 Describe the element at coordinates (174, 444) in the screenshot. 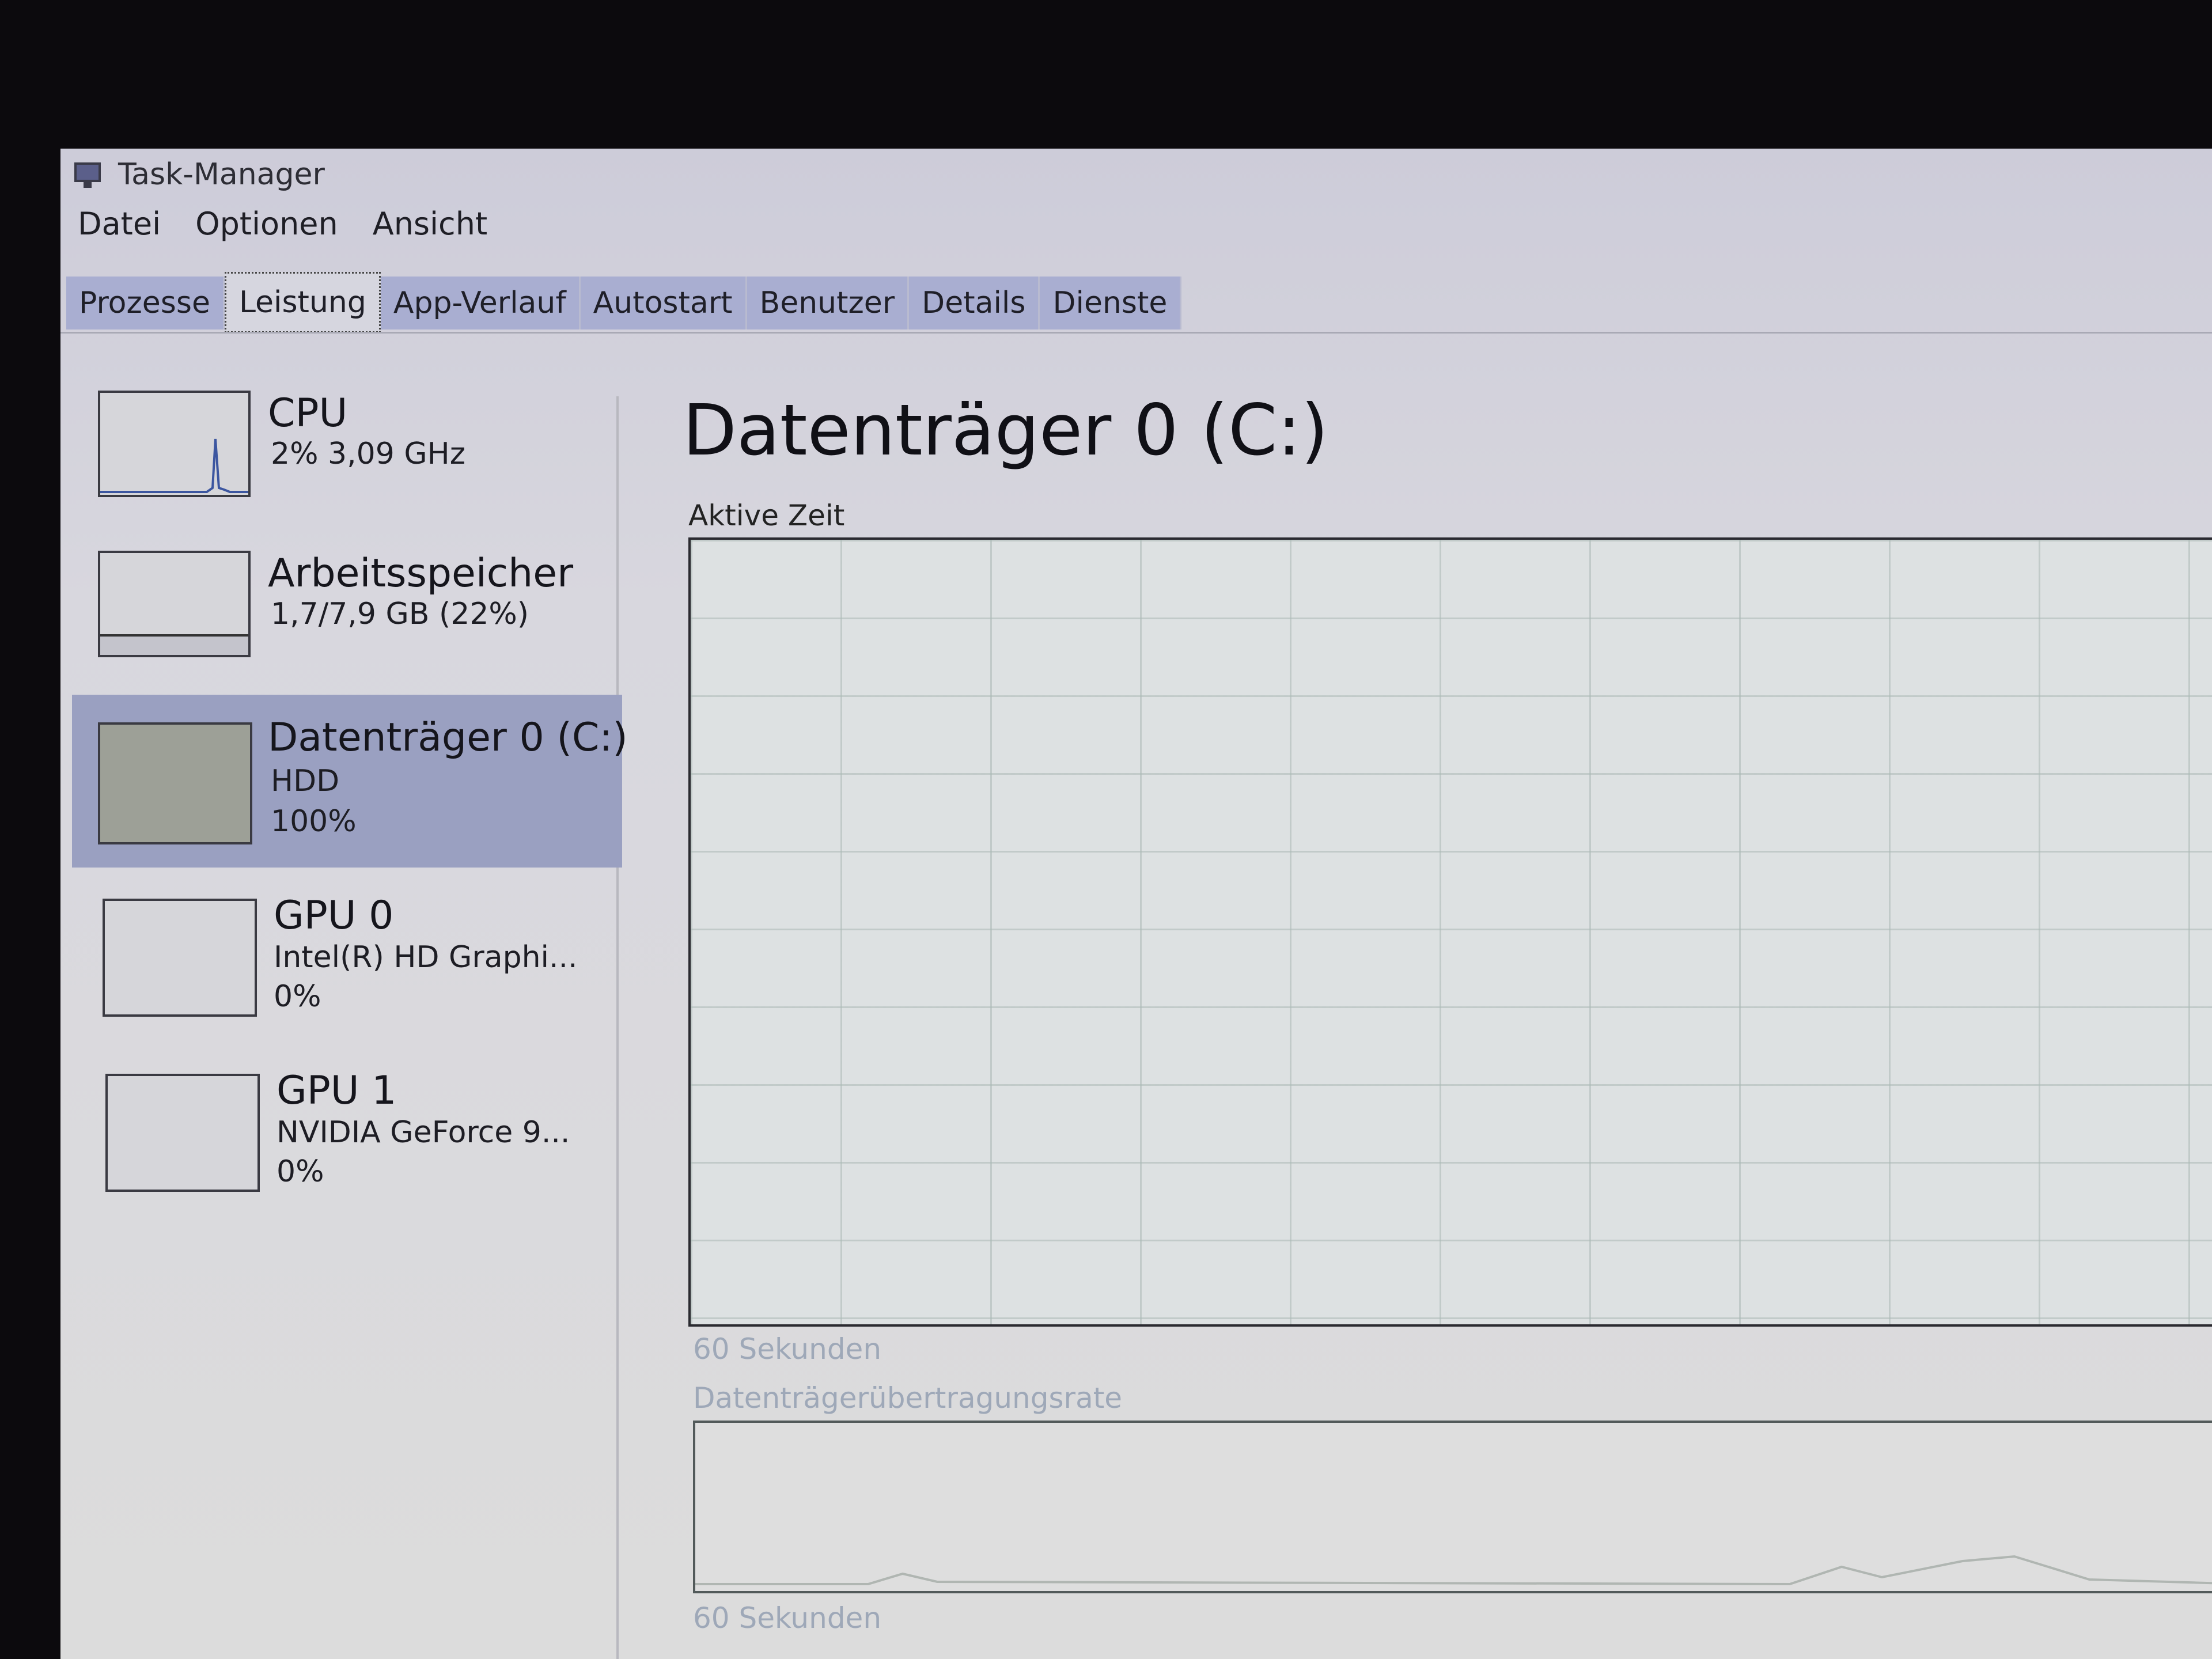

I see `cpu-mini-graph` at that location.